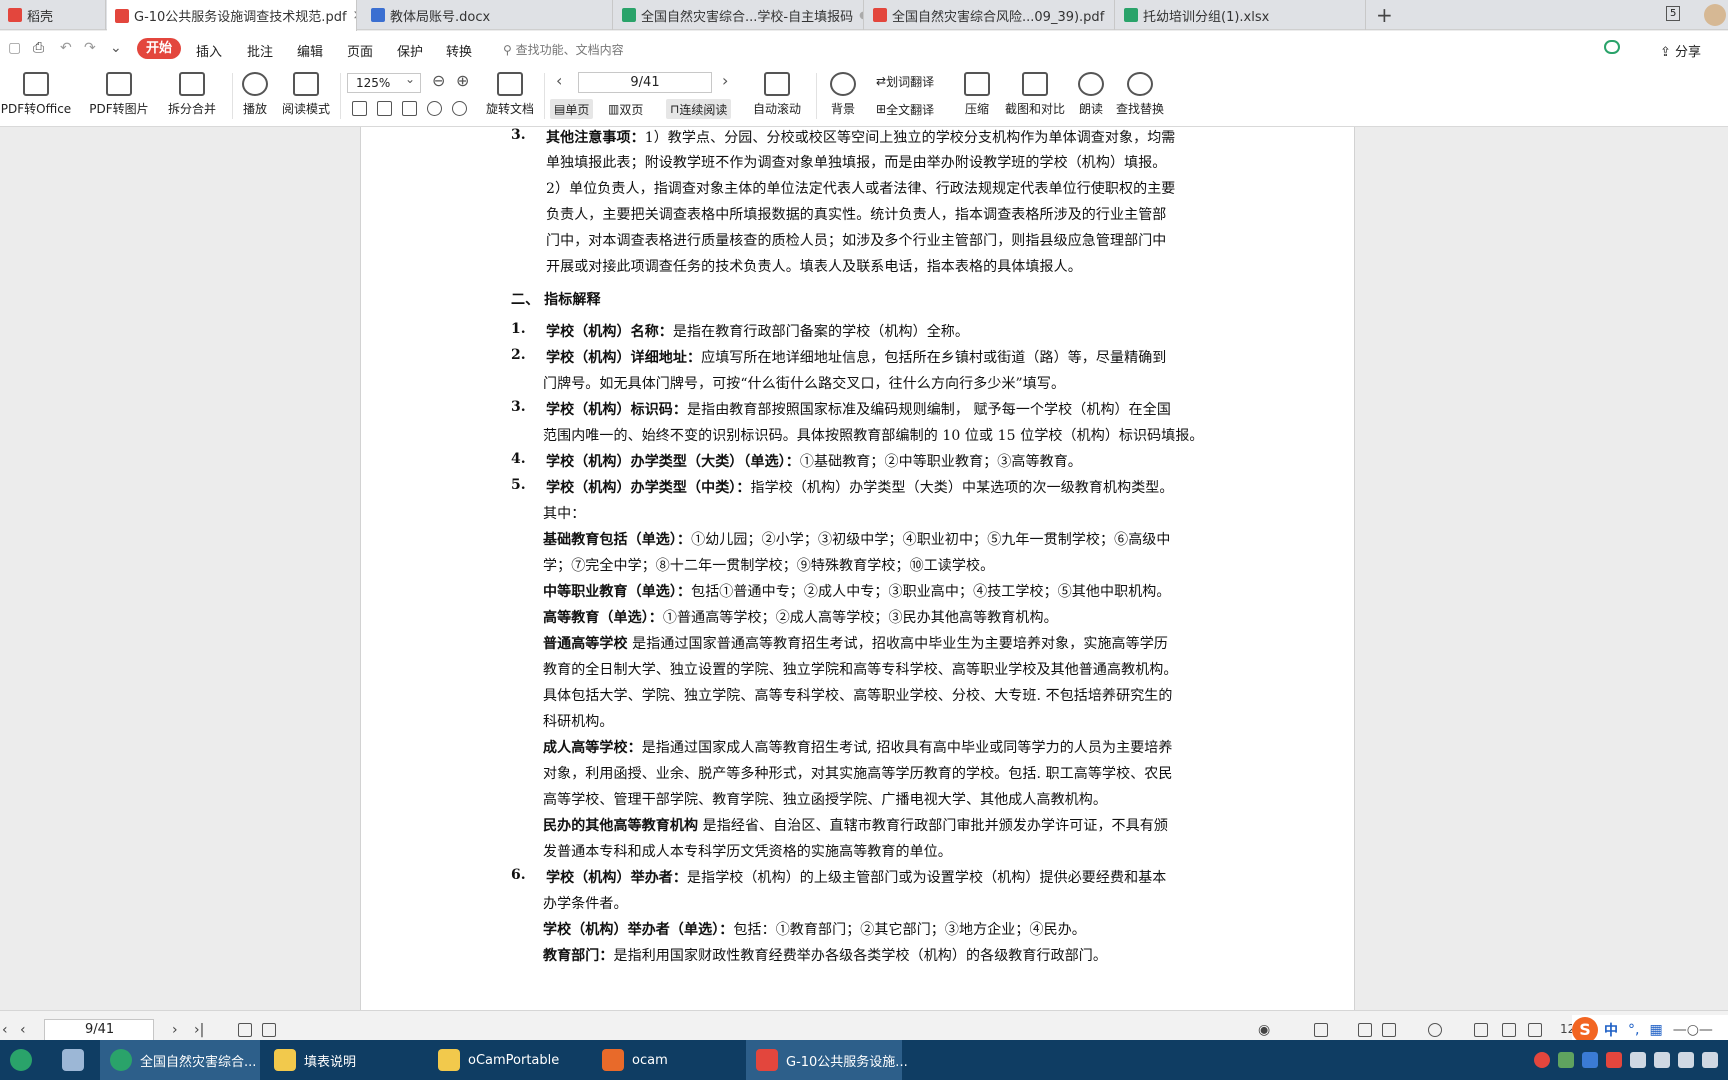 This screenshot has width=1728, height=1080. What do you see at coordinates (14, 48) in the screenshot?
I see `save-icon: ▢` at bounding box center [14, 48].